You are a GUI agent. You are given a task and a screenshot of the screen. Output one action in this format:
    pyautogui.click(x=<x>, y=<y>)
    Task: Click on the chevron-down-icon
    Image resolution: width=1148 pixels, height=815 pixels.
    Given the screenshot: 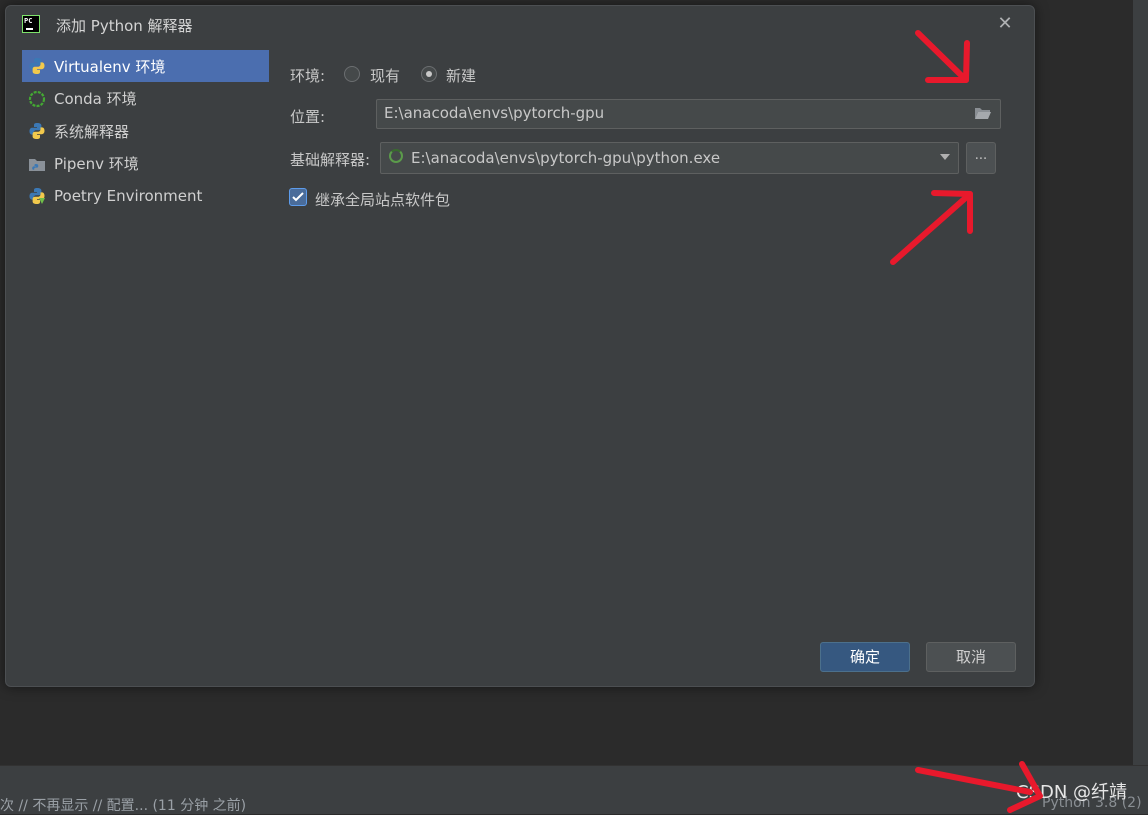 What is the action you would take?
    pyautogui.click(x=945, y=157)
    